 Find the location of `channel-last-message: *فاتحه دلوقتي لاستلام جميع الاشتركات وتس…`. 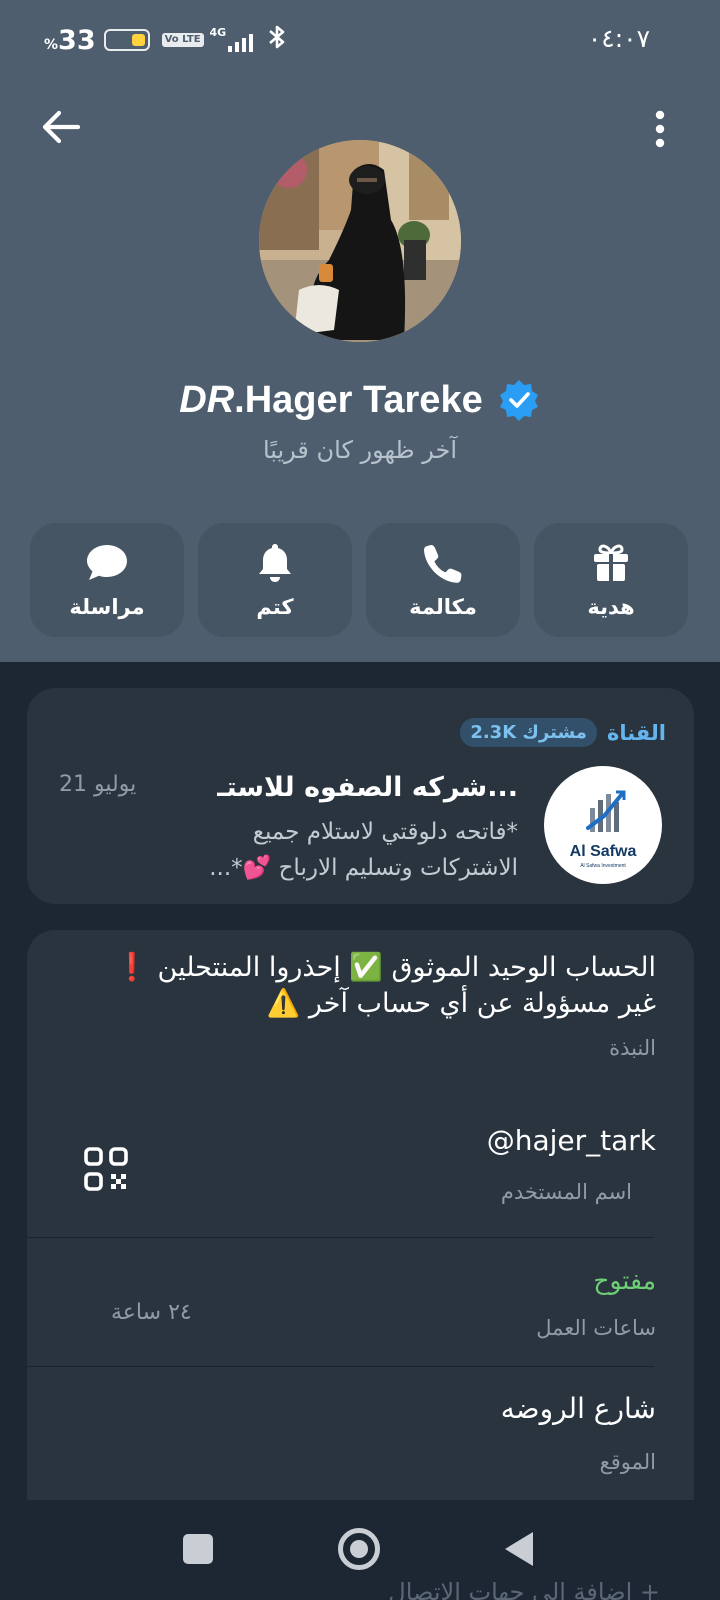

channel-last-message: *فاتحه دلوقتي لاستلام جميع الاشتركات وتس… is located at coordinates (363, 850).